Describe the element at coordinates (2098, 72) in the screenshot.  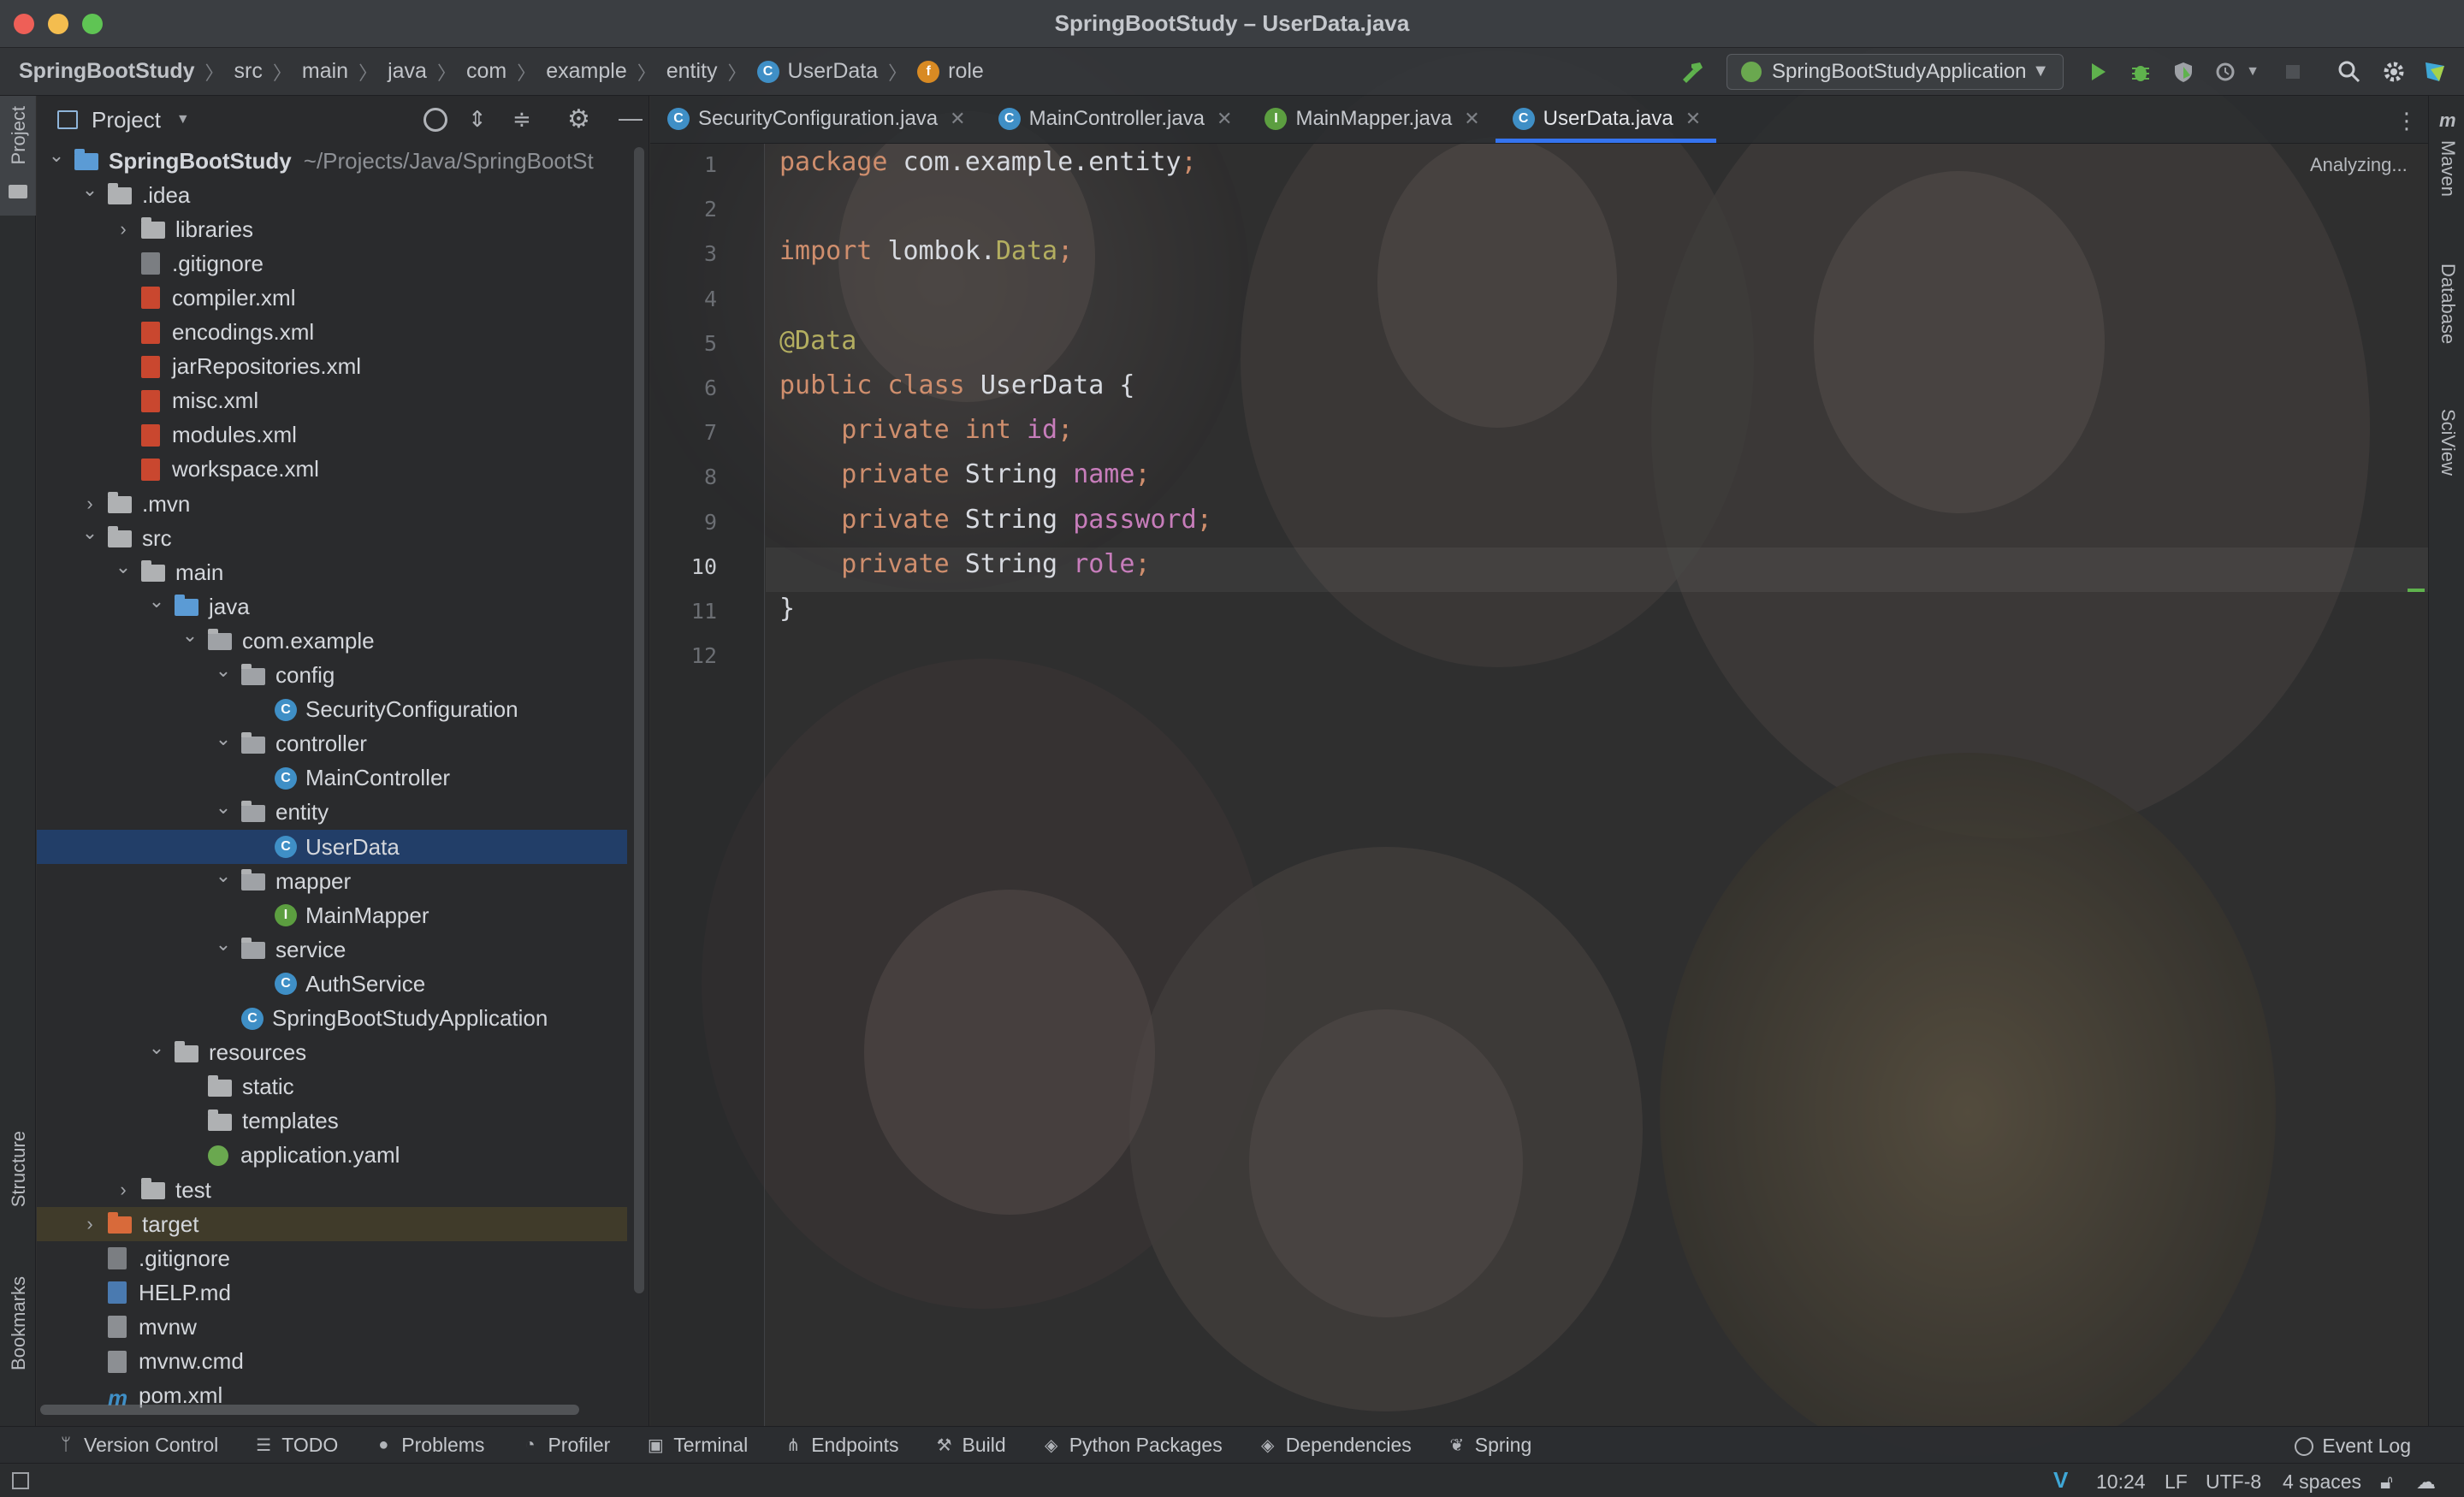
I see `run-icon` at that location.